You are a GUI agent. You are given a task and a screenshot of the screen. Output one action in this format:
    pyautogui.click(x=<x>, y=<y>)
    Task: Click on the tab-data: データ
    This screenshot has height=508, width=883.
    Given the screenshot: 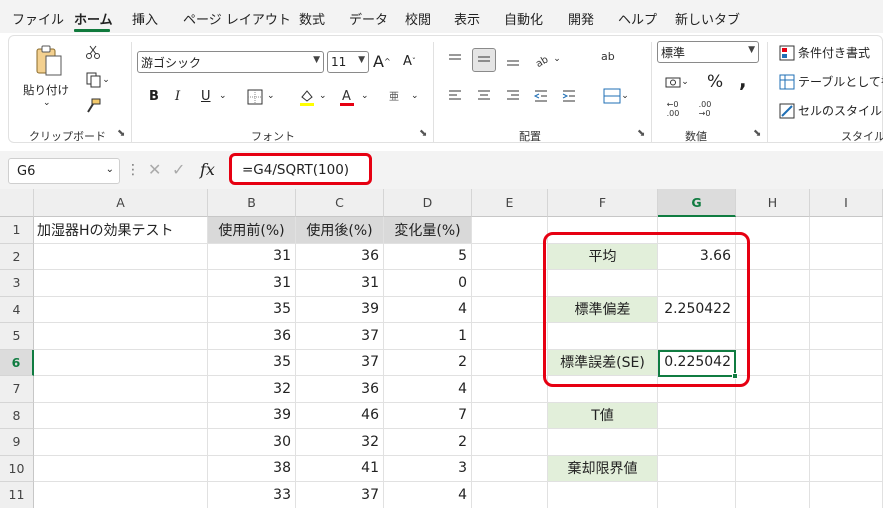 What is the action you would take?
    pyautogui.click(x=368, y=18)
    